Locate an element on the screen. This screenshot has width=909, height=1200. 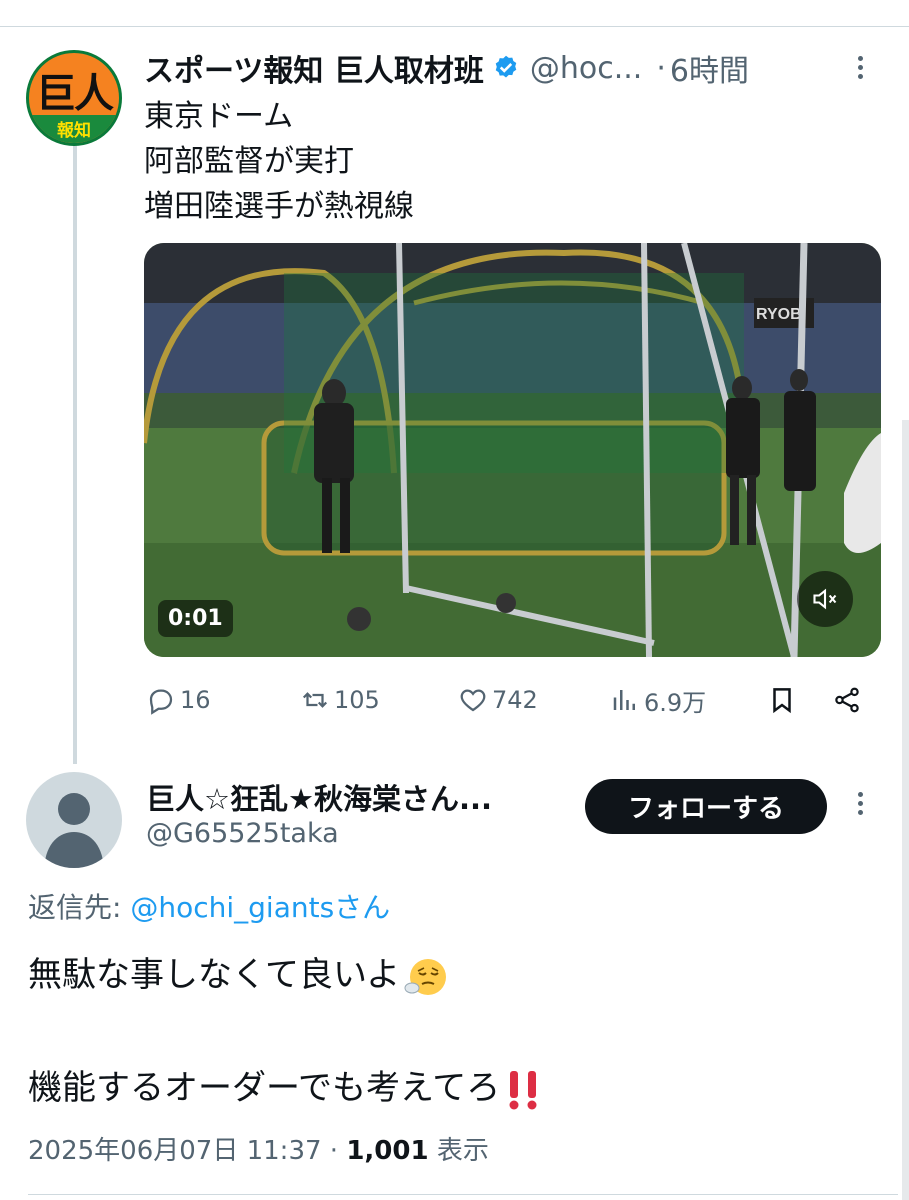
verified-badge-icon is located at coordinates (506, 66).